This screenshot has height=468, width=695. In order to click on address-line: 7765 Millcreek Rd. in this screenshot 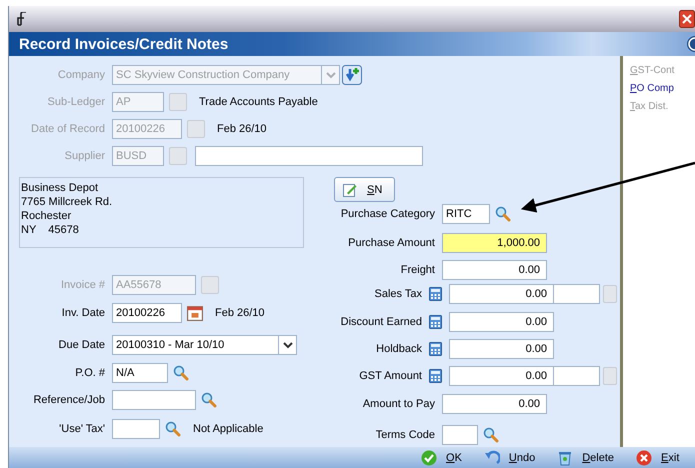, I will do `click(67, 202)`.